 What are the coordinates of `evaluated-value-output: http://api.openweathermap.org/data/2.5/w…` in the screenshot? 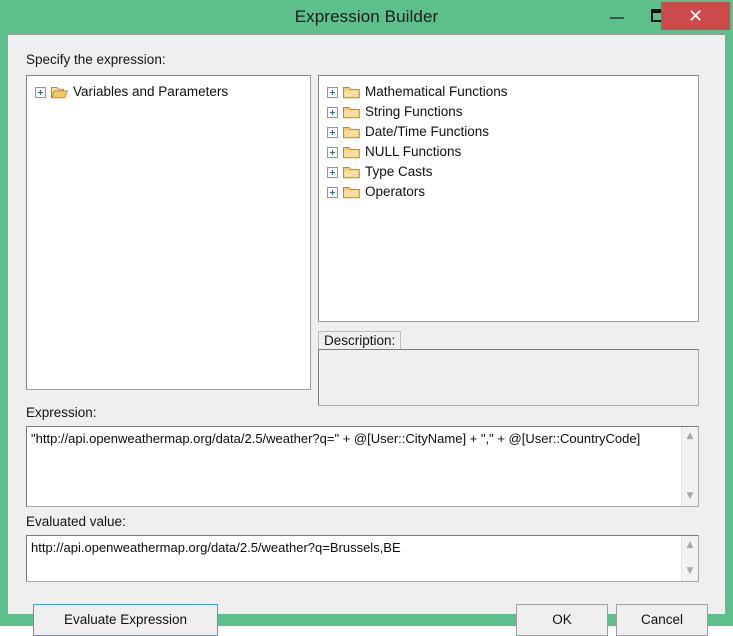 It's located at (362, 558).